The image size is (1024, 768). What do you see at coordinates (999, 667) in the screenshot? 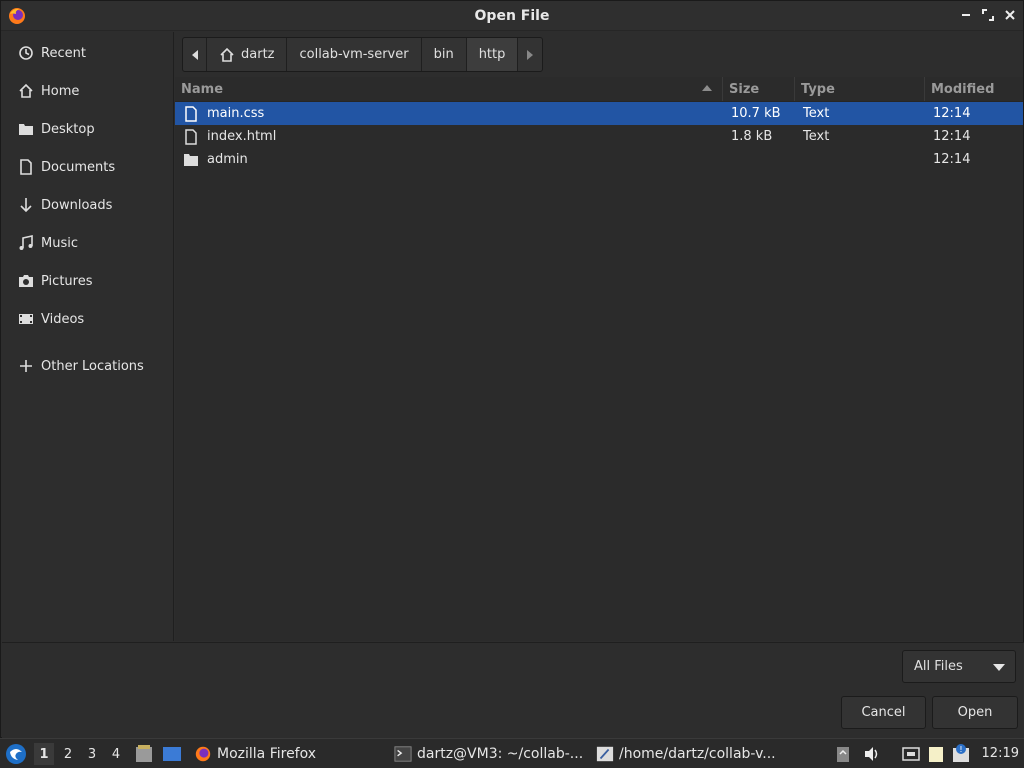
I see `chevron-down-icon` at bounding box center [999, 667].